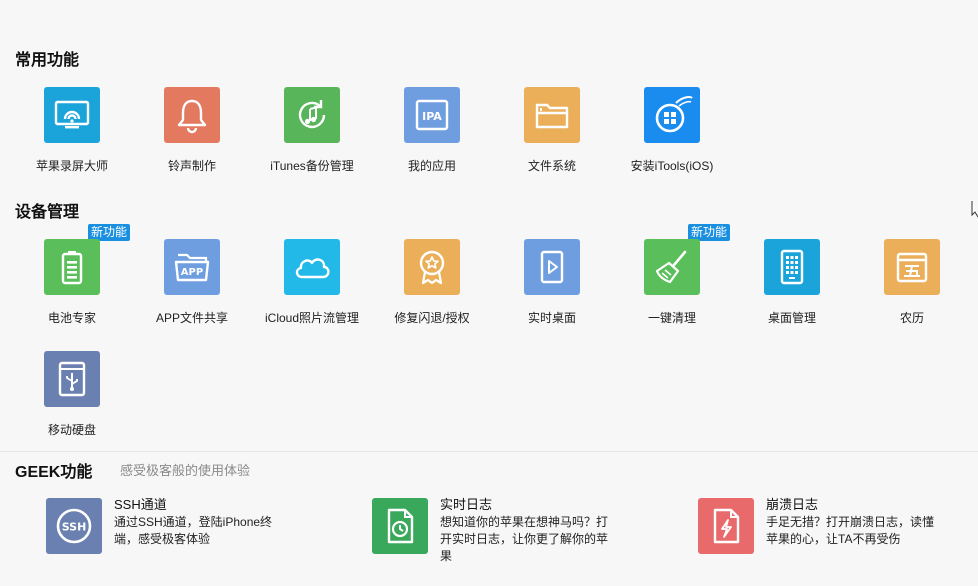  I want to click on tool-label: 实时桌面, so click(551, 318).